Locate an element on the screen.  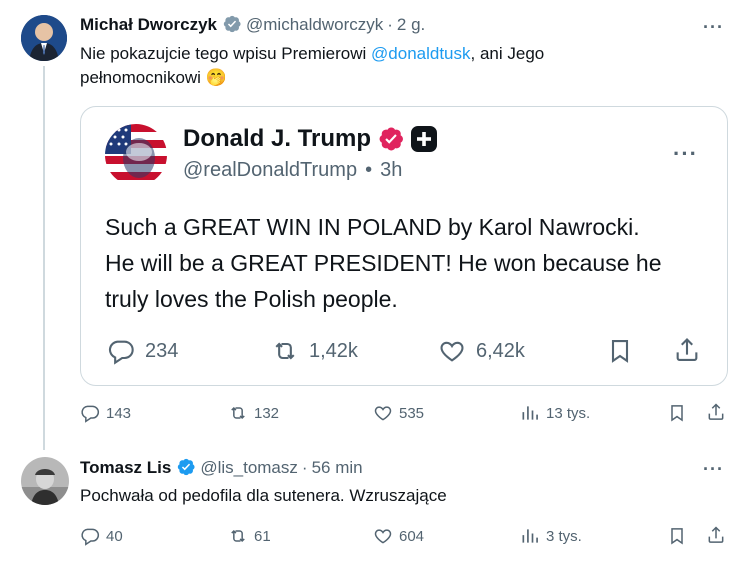
views-count: 3 tys. is located at coordinates (564, 536).